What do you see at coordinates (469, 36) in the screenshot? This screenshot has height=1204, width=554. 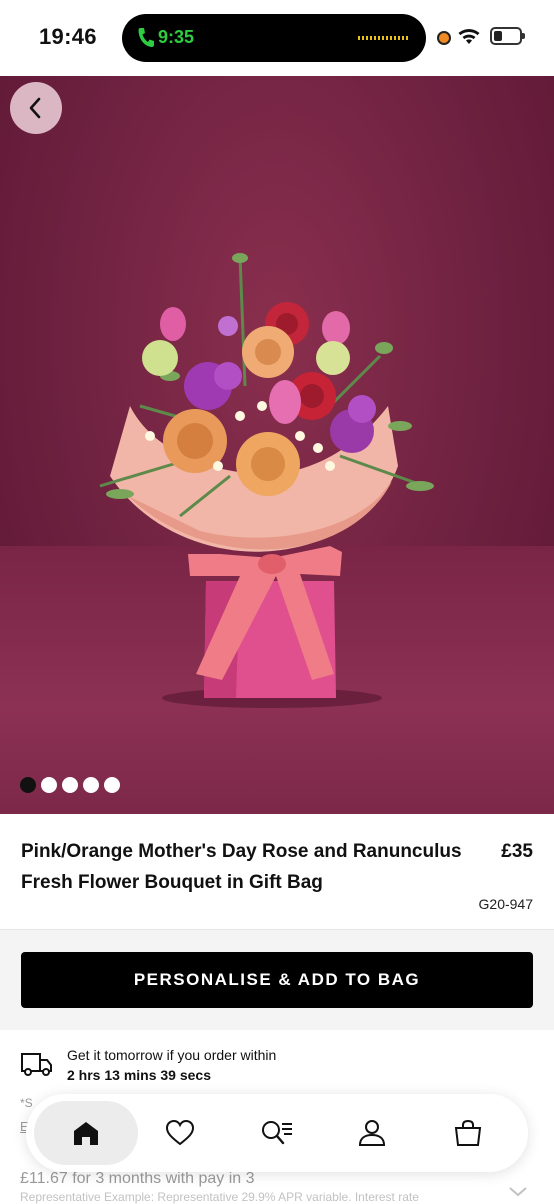 I see `wifi-icon` at bounding box center [469, 36].